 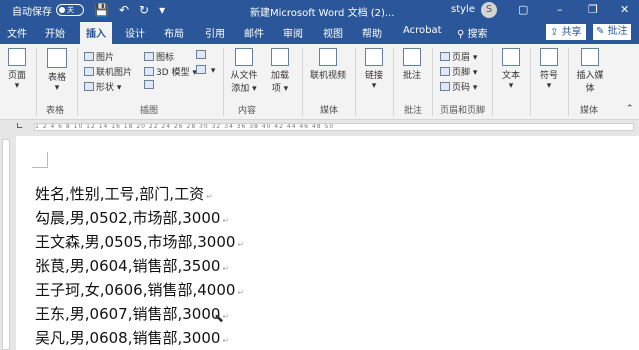 I want to click on restore-button: ❐, so click(x=593, y=9).